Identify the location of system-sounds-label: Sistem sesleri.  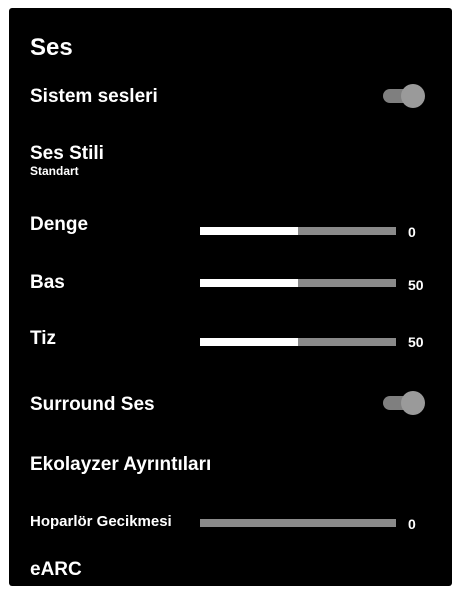
(94, 97).